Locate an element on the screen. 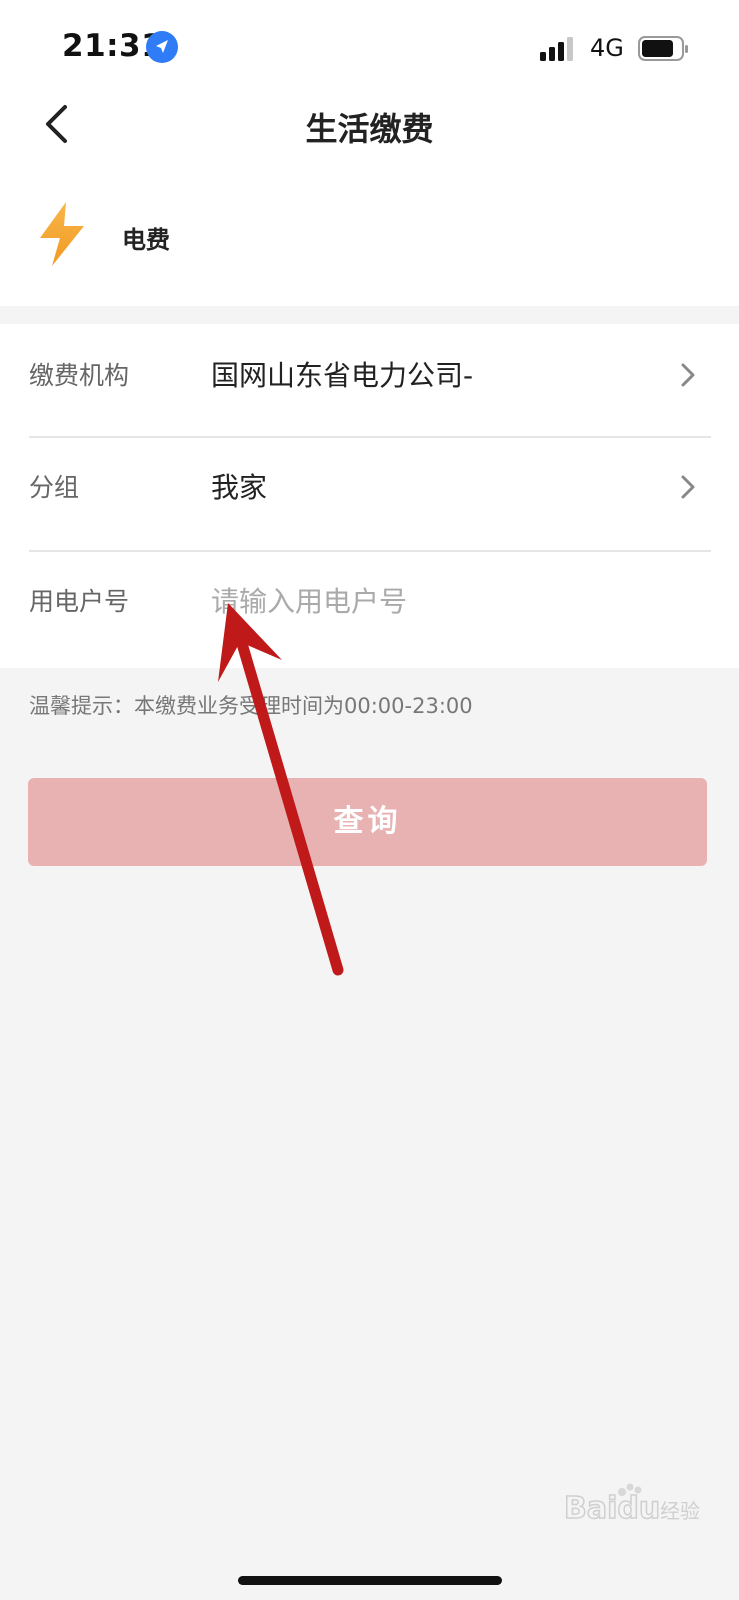  location-arrow-icon is located at coordinates (162, 47).